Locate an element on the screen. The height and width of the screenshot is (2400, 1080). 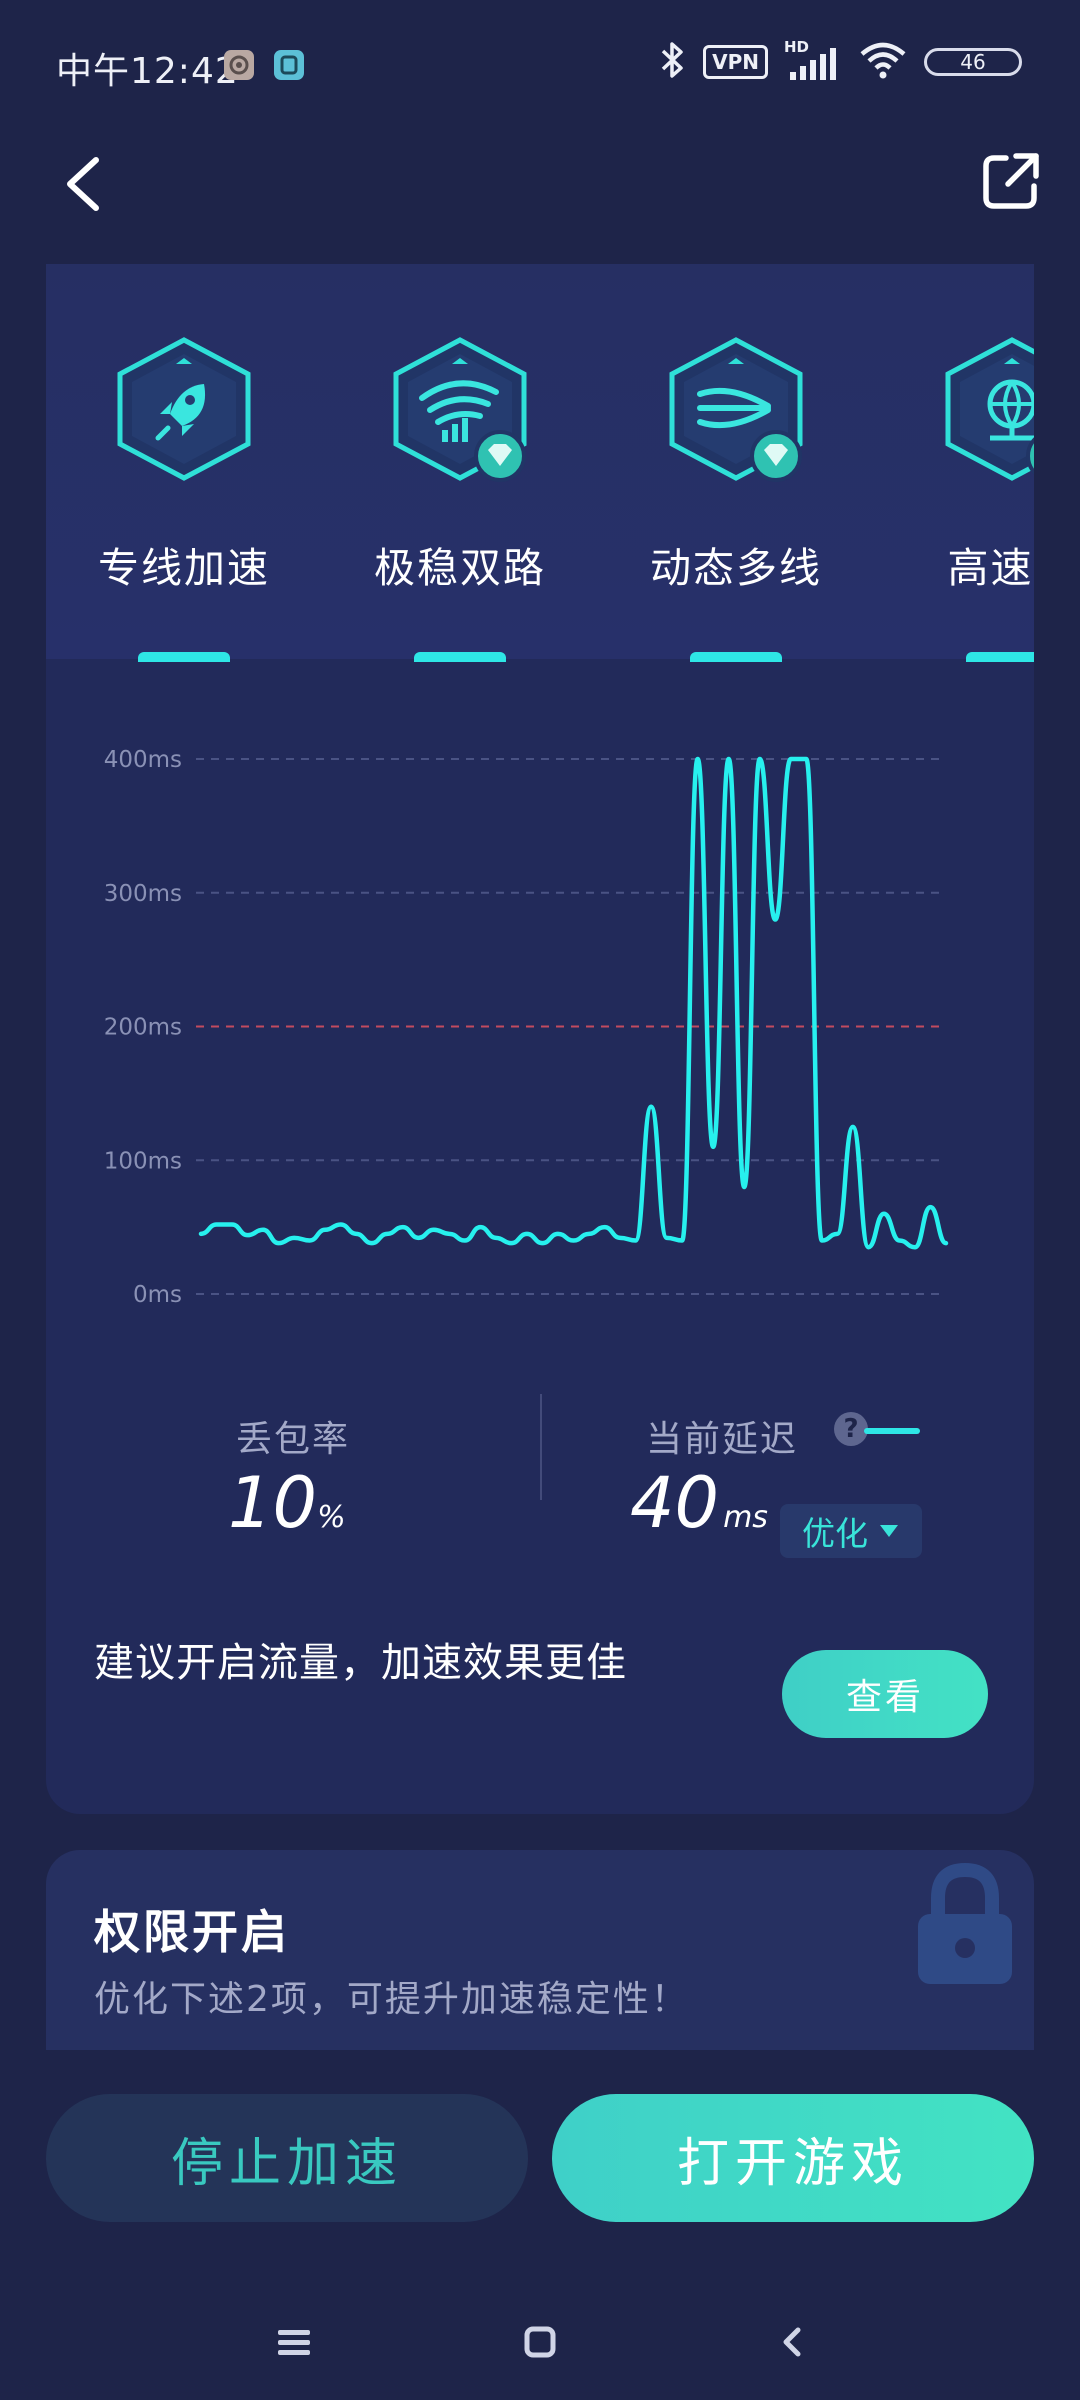
status-indicators: VPN HD 46 is located at coordinates (839, 61).